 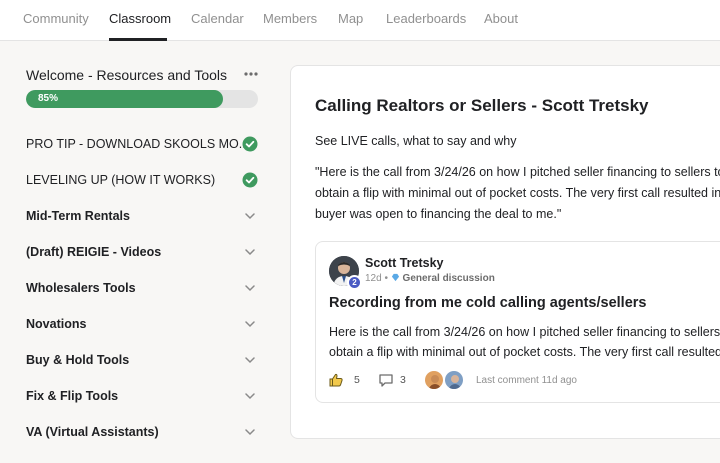 I want to click on sidebar-item-fix-flip-tools: Fix & Flip Tools, so click(x=144, y=396).